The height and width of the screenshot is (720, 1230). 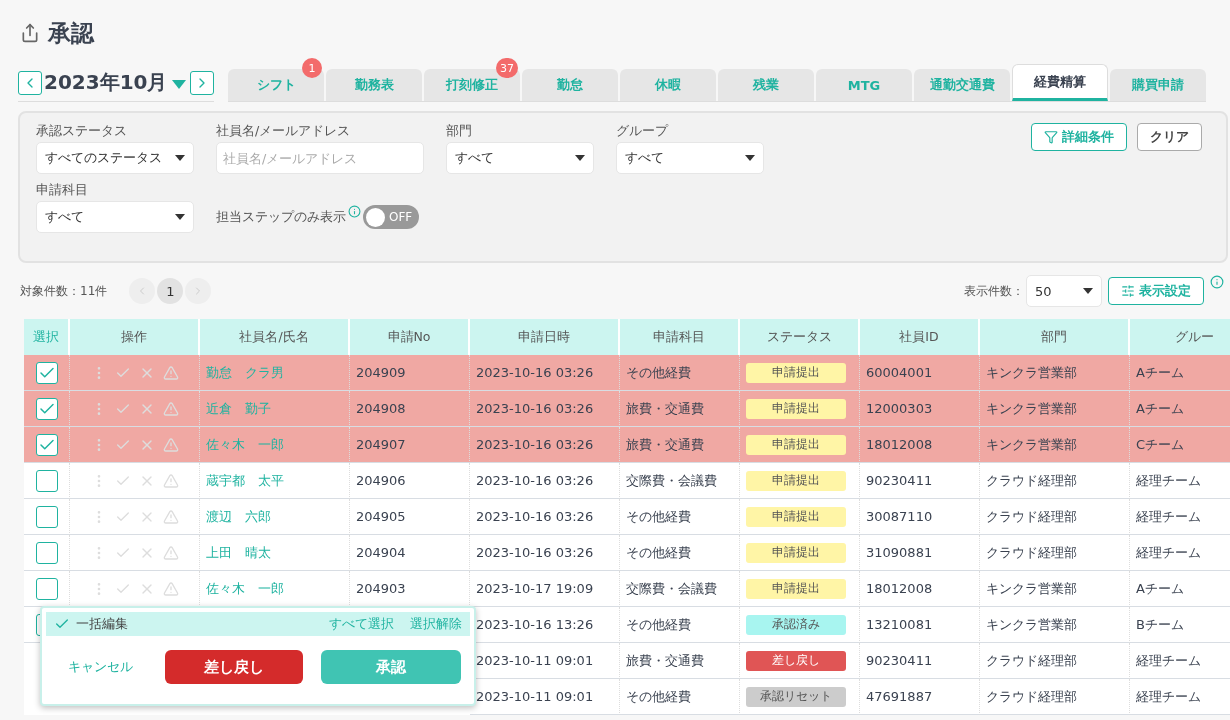 What do you see at coordinates (30, 82) in the screenshot?
I see `previous-month-button` at bounding box center [30, 82].